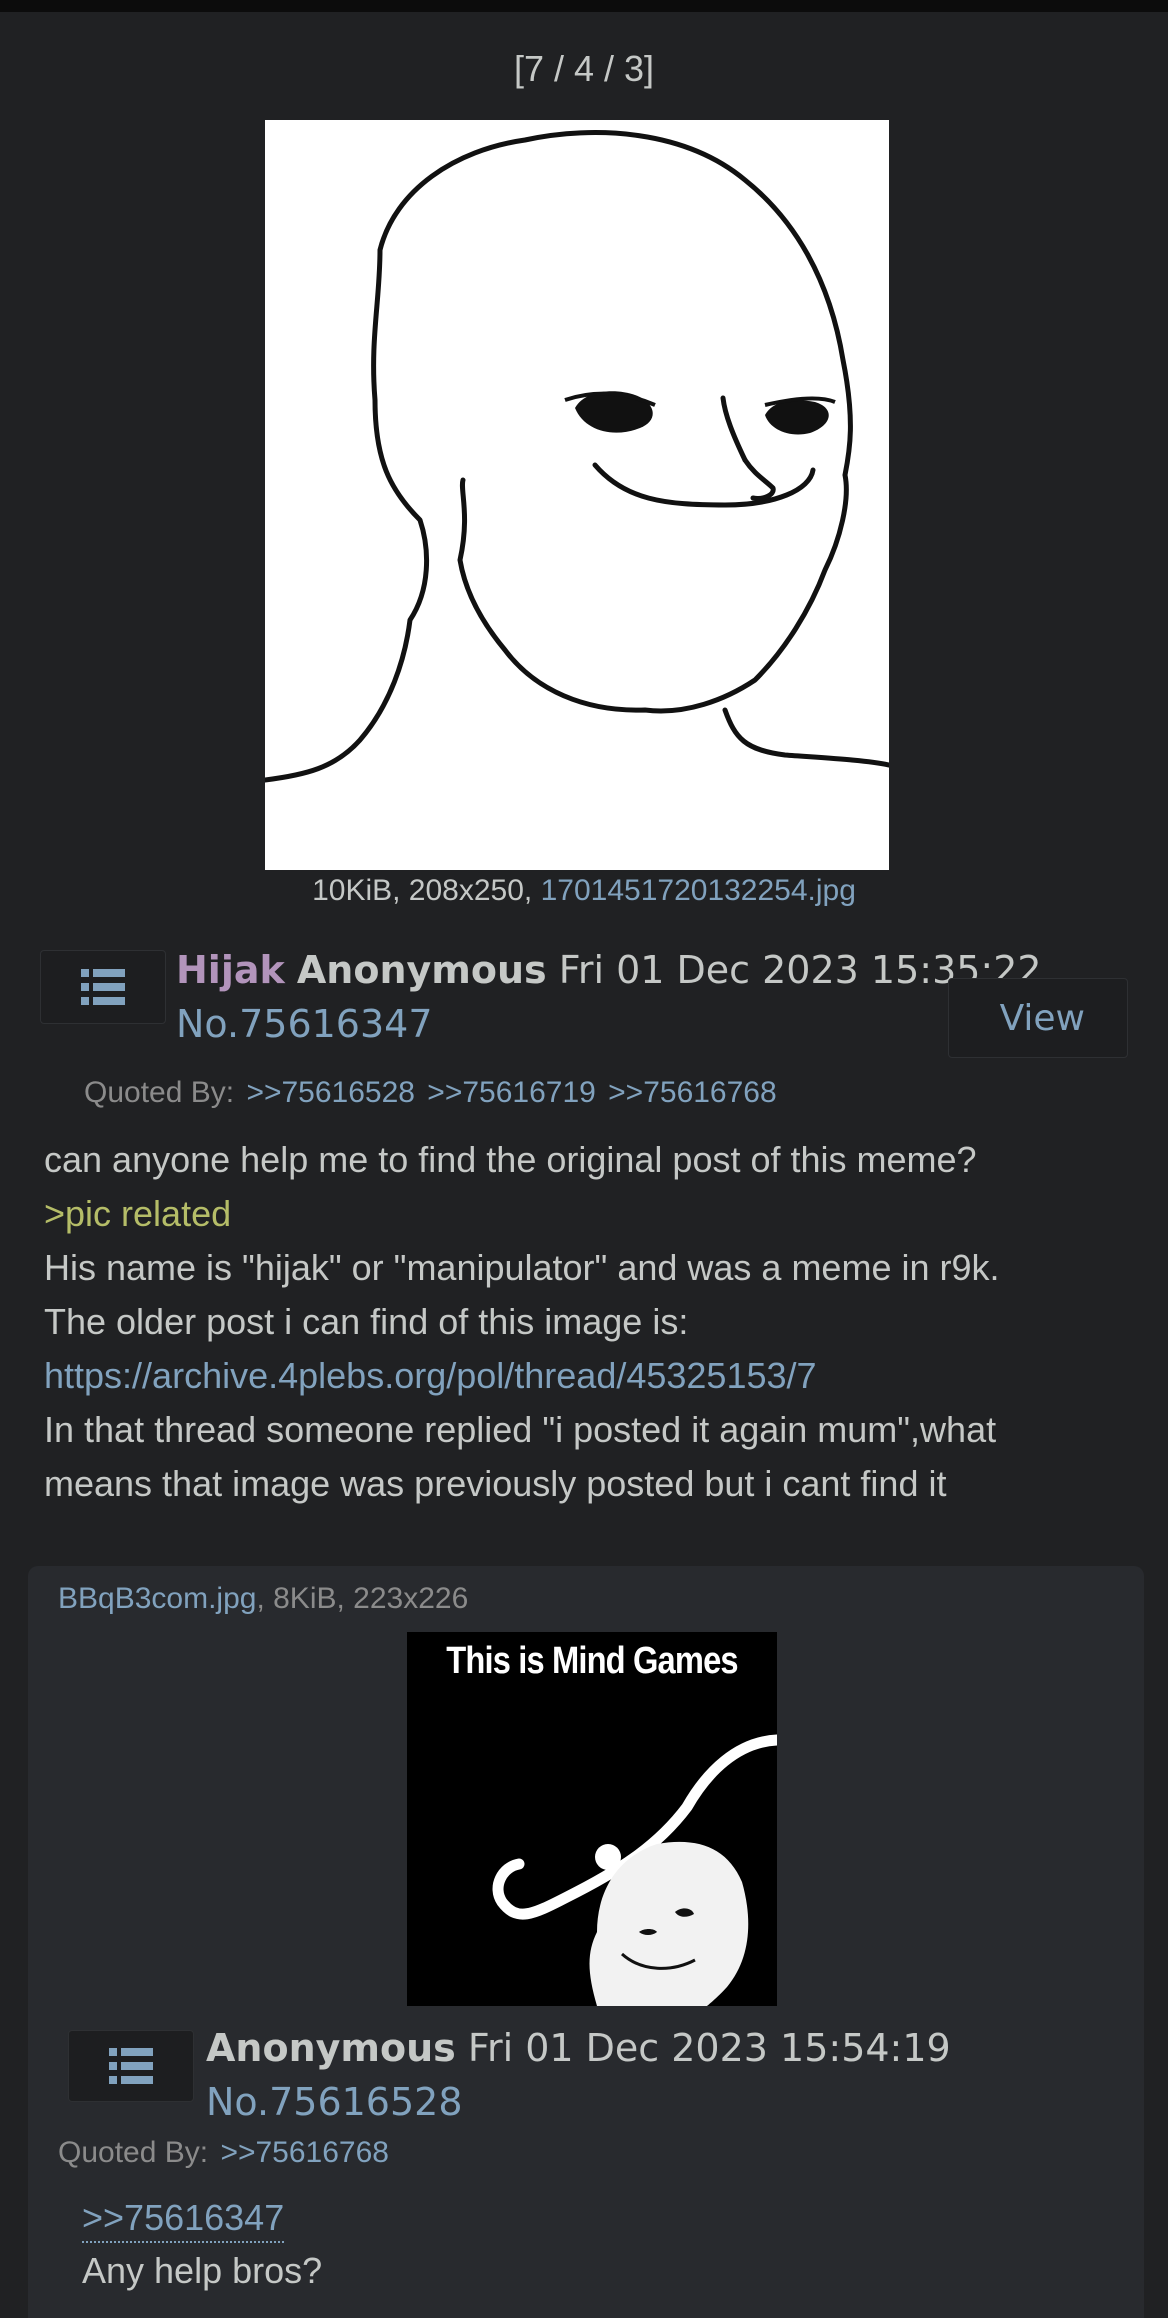 This screenshot has width=1168, height=2318. What do you see at coordinates (330, 1092) in the screenshot?
I see `quote-link: >>75616528` at bounding box center [330, 1092].